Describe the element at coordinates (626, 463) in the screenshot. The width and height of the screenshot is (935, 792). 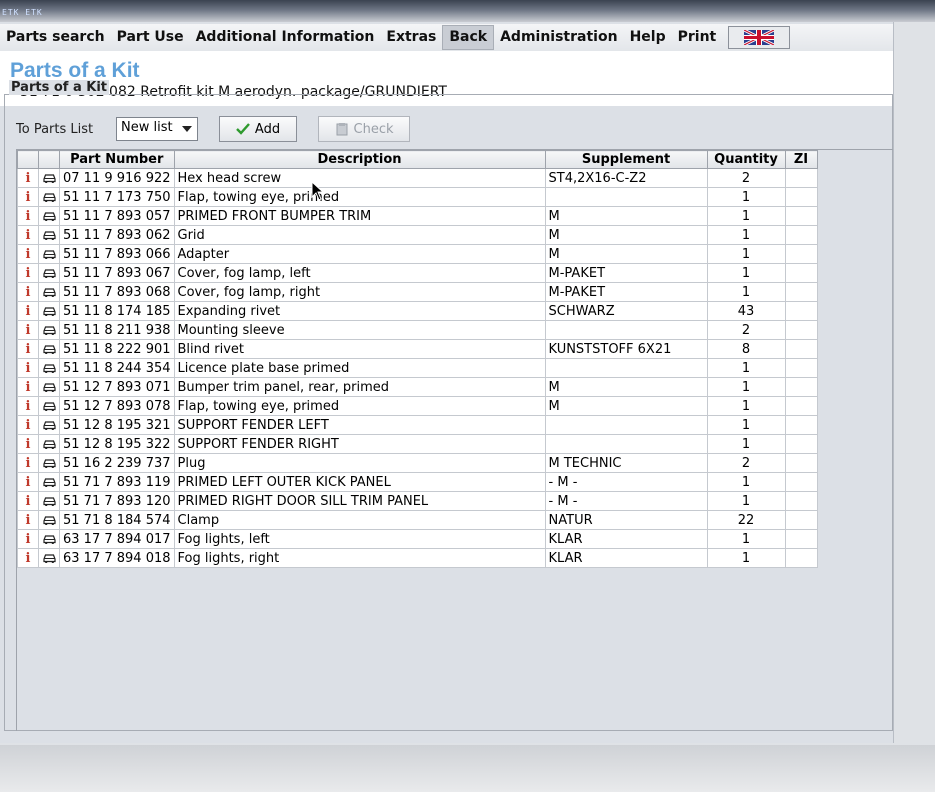
I see `supplement-cell: M TECHNIC` at that location.